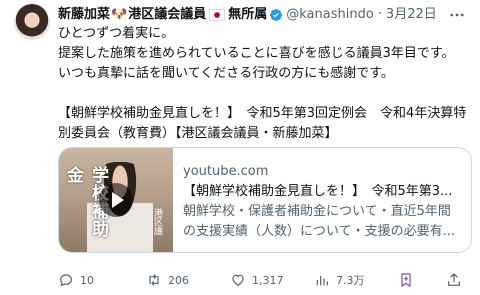  What do you see at coordinates (256, 53) in the screenshot?
I see `tweet-line: 提案した施策を進められていることに喜びを感じる議員3年目です。` at bounding box center [256, 53].